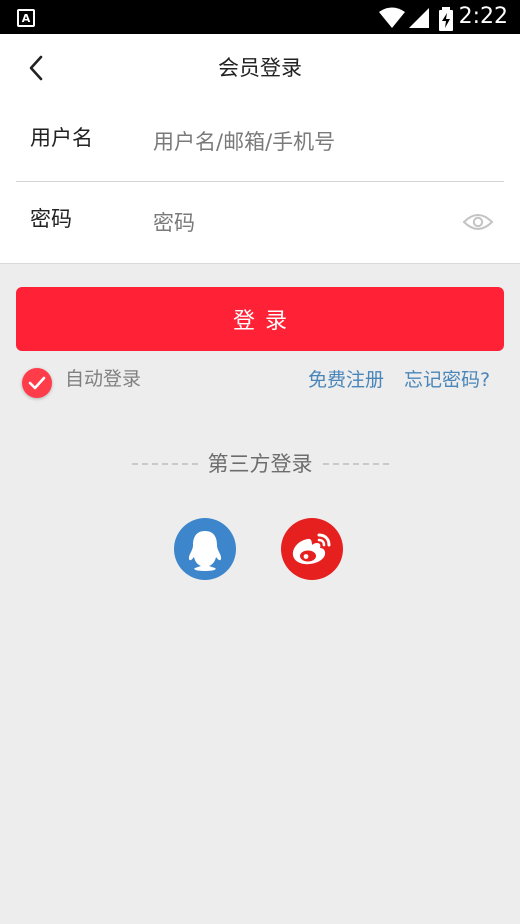  I want to click on third-party-divider: 第三方登录, so click(260, 464).